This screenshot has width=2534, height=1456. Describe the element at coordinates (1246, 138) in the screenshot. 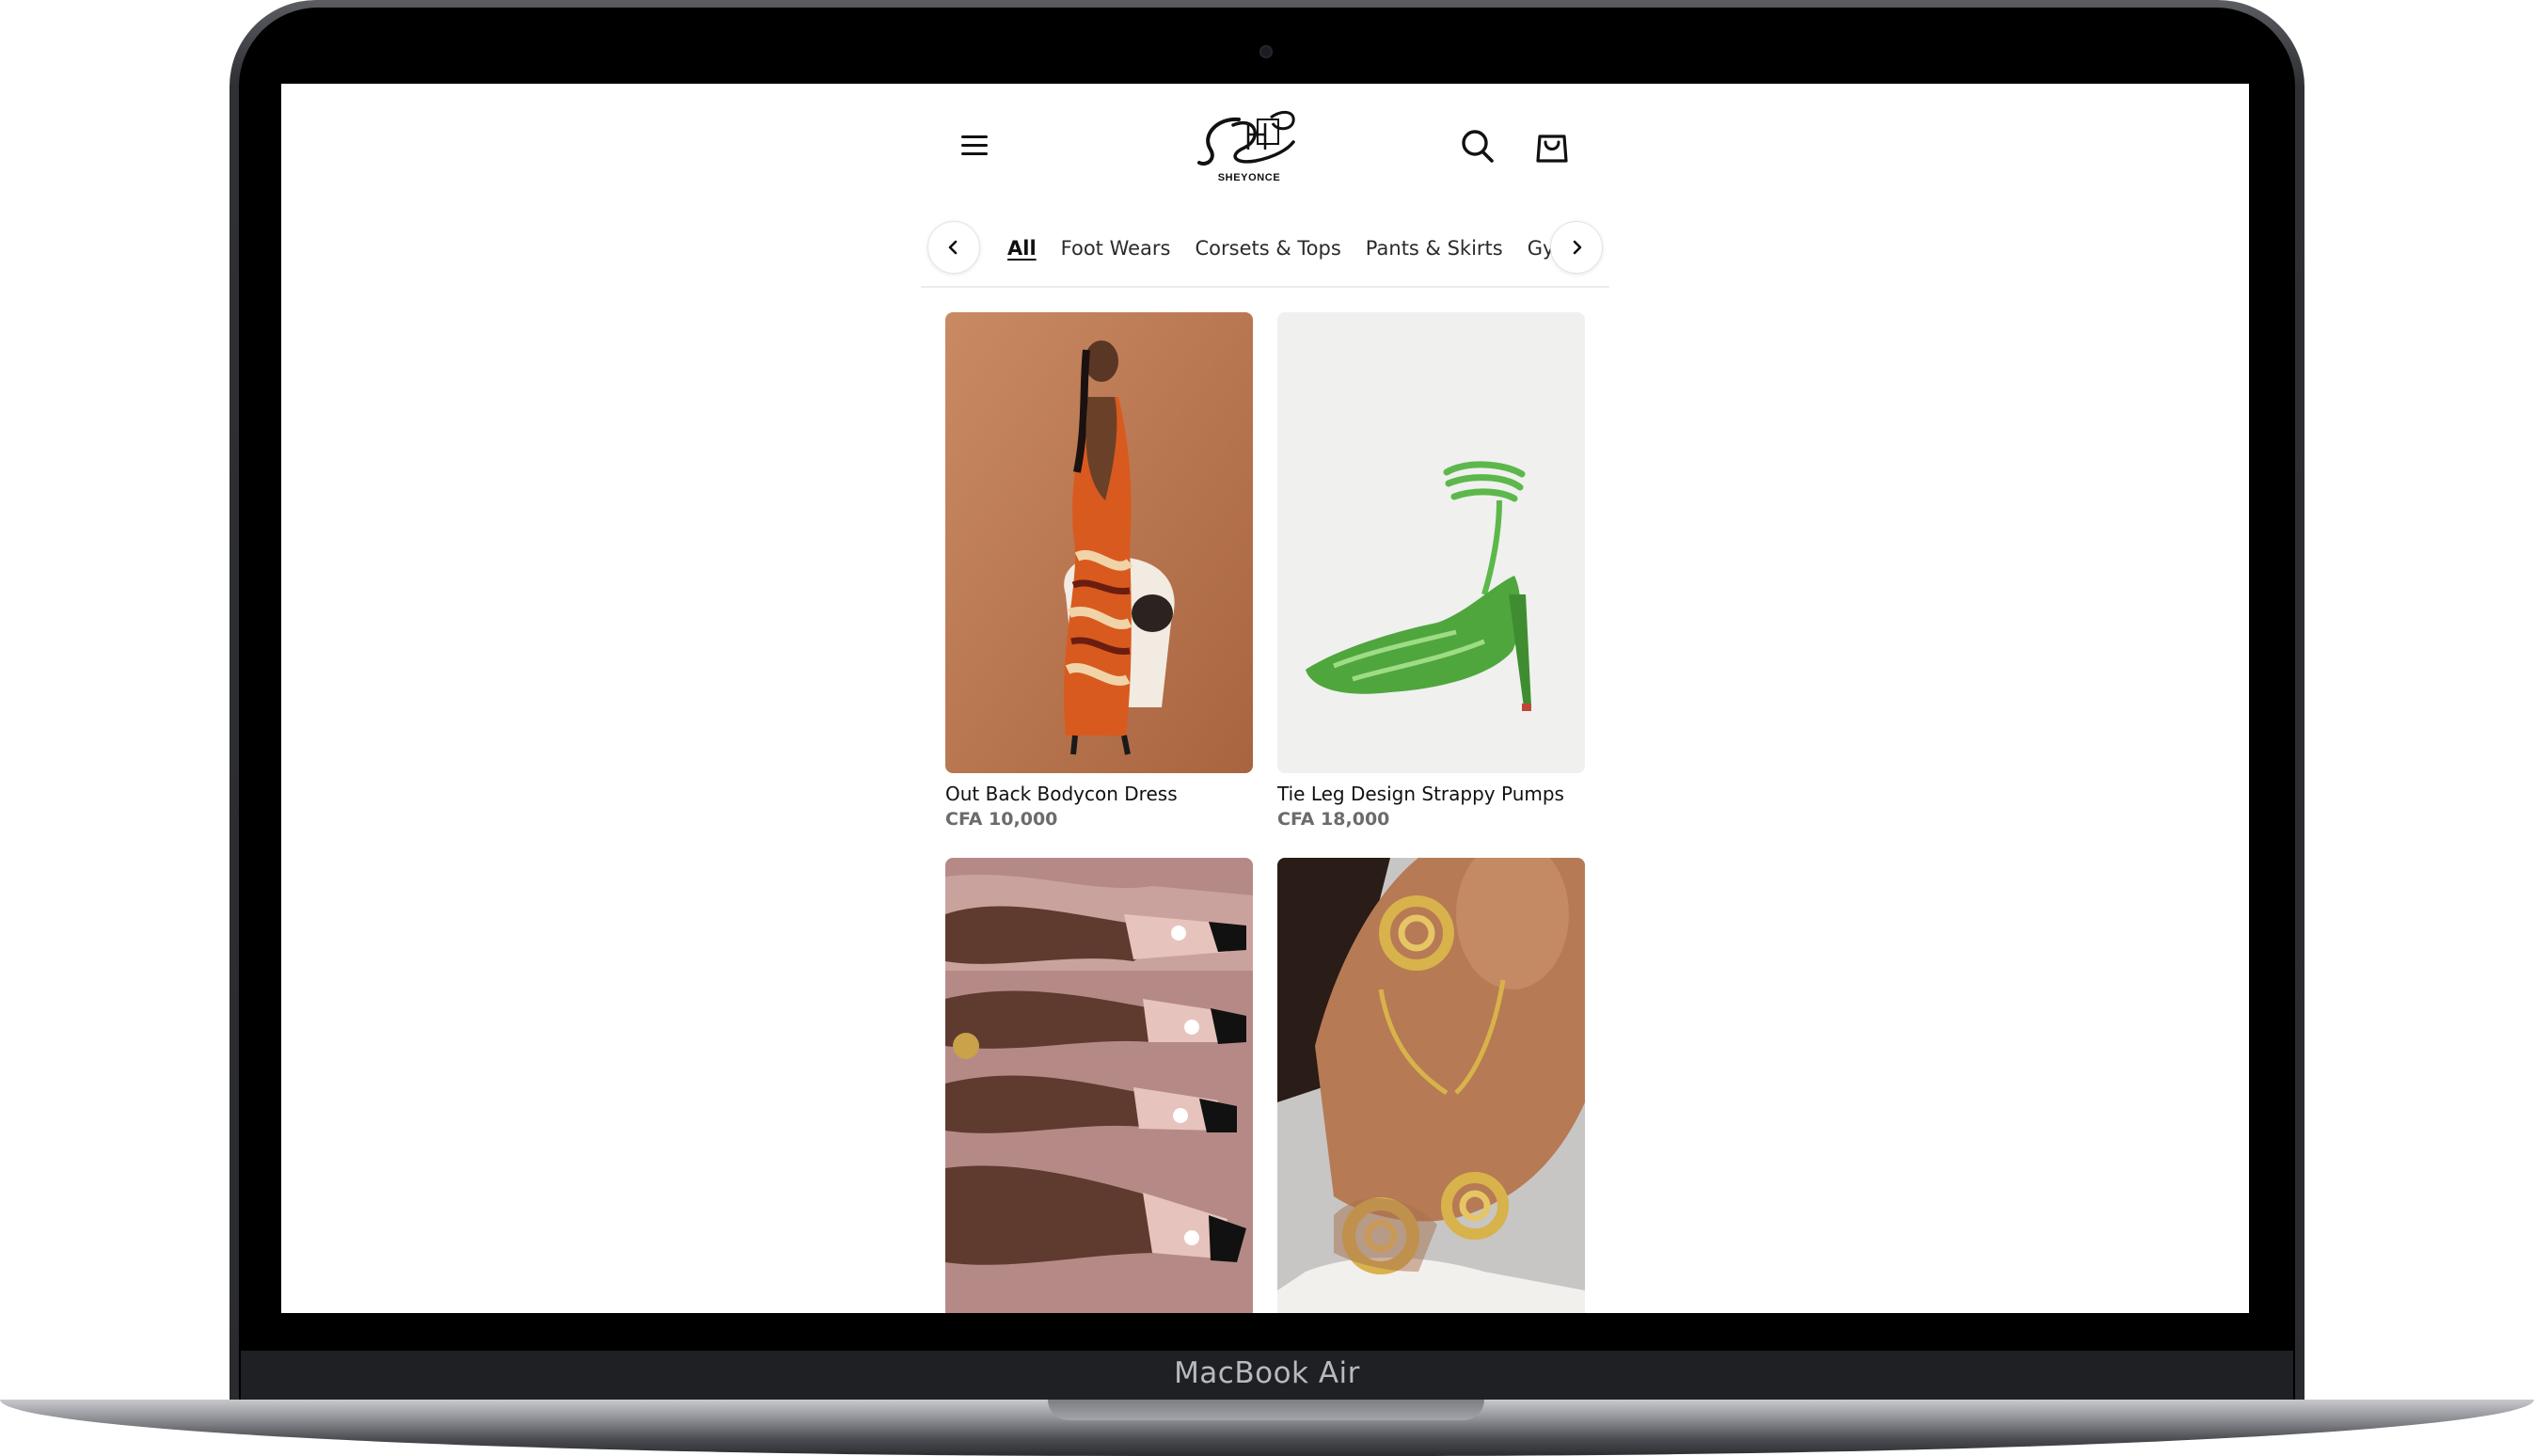

I see `brand-logo-mark` at that location.